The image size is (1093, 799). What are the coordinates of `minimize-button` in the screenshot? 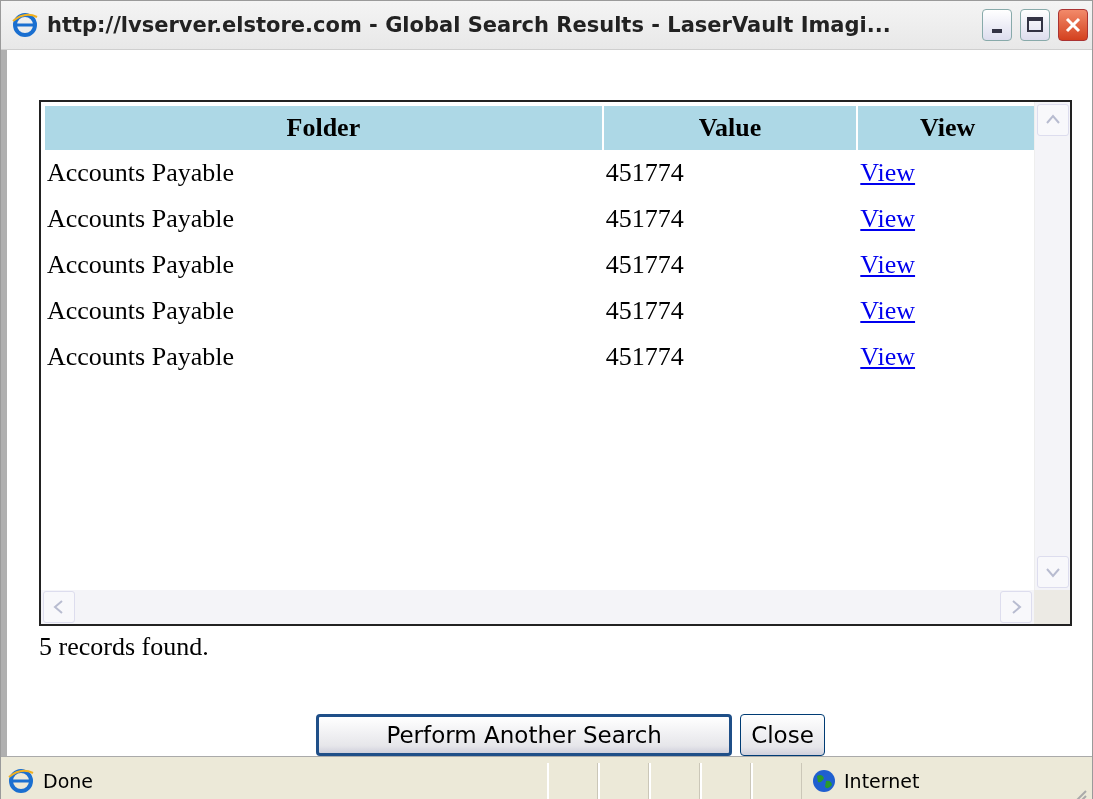 It's located at (997, 25).